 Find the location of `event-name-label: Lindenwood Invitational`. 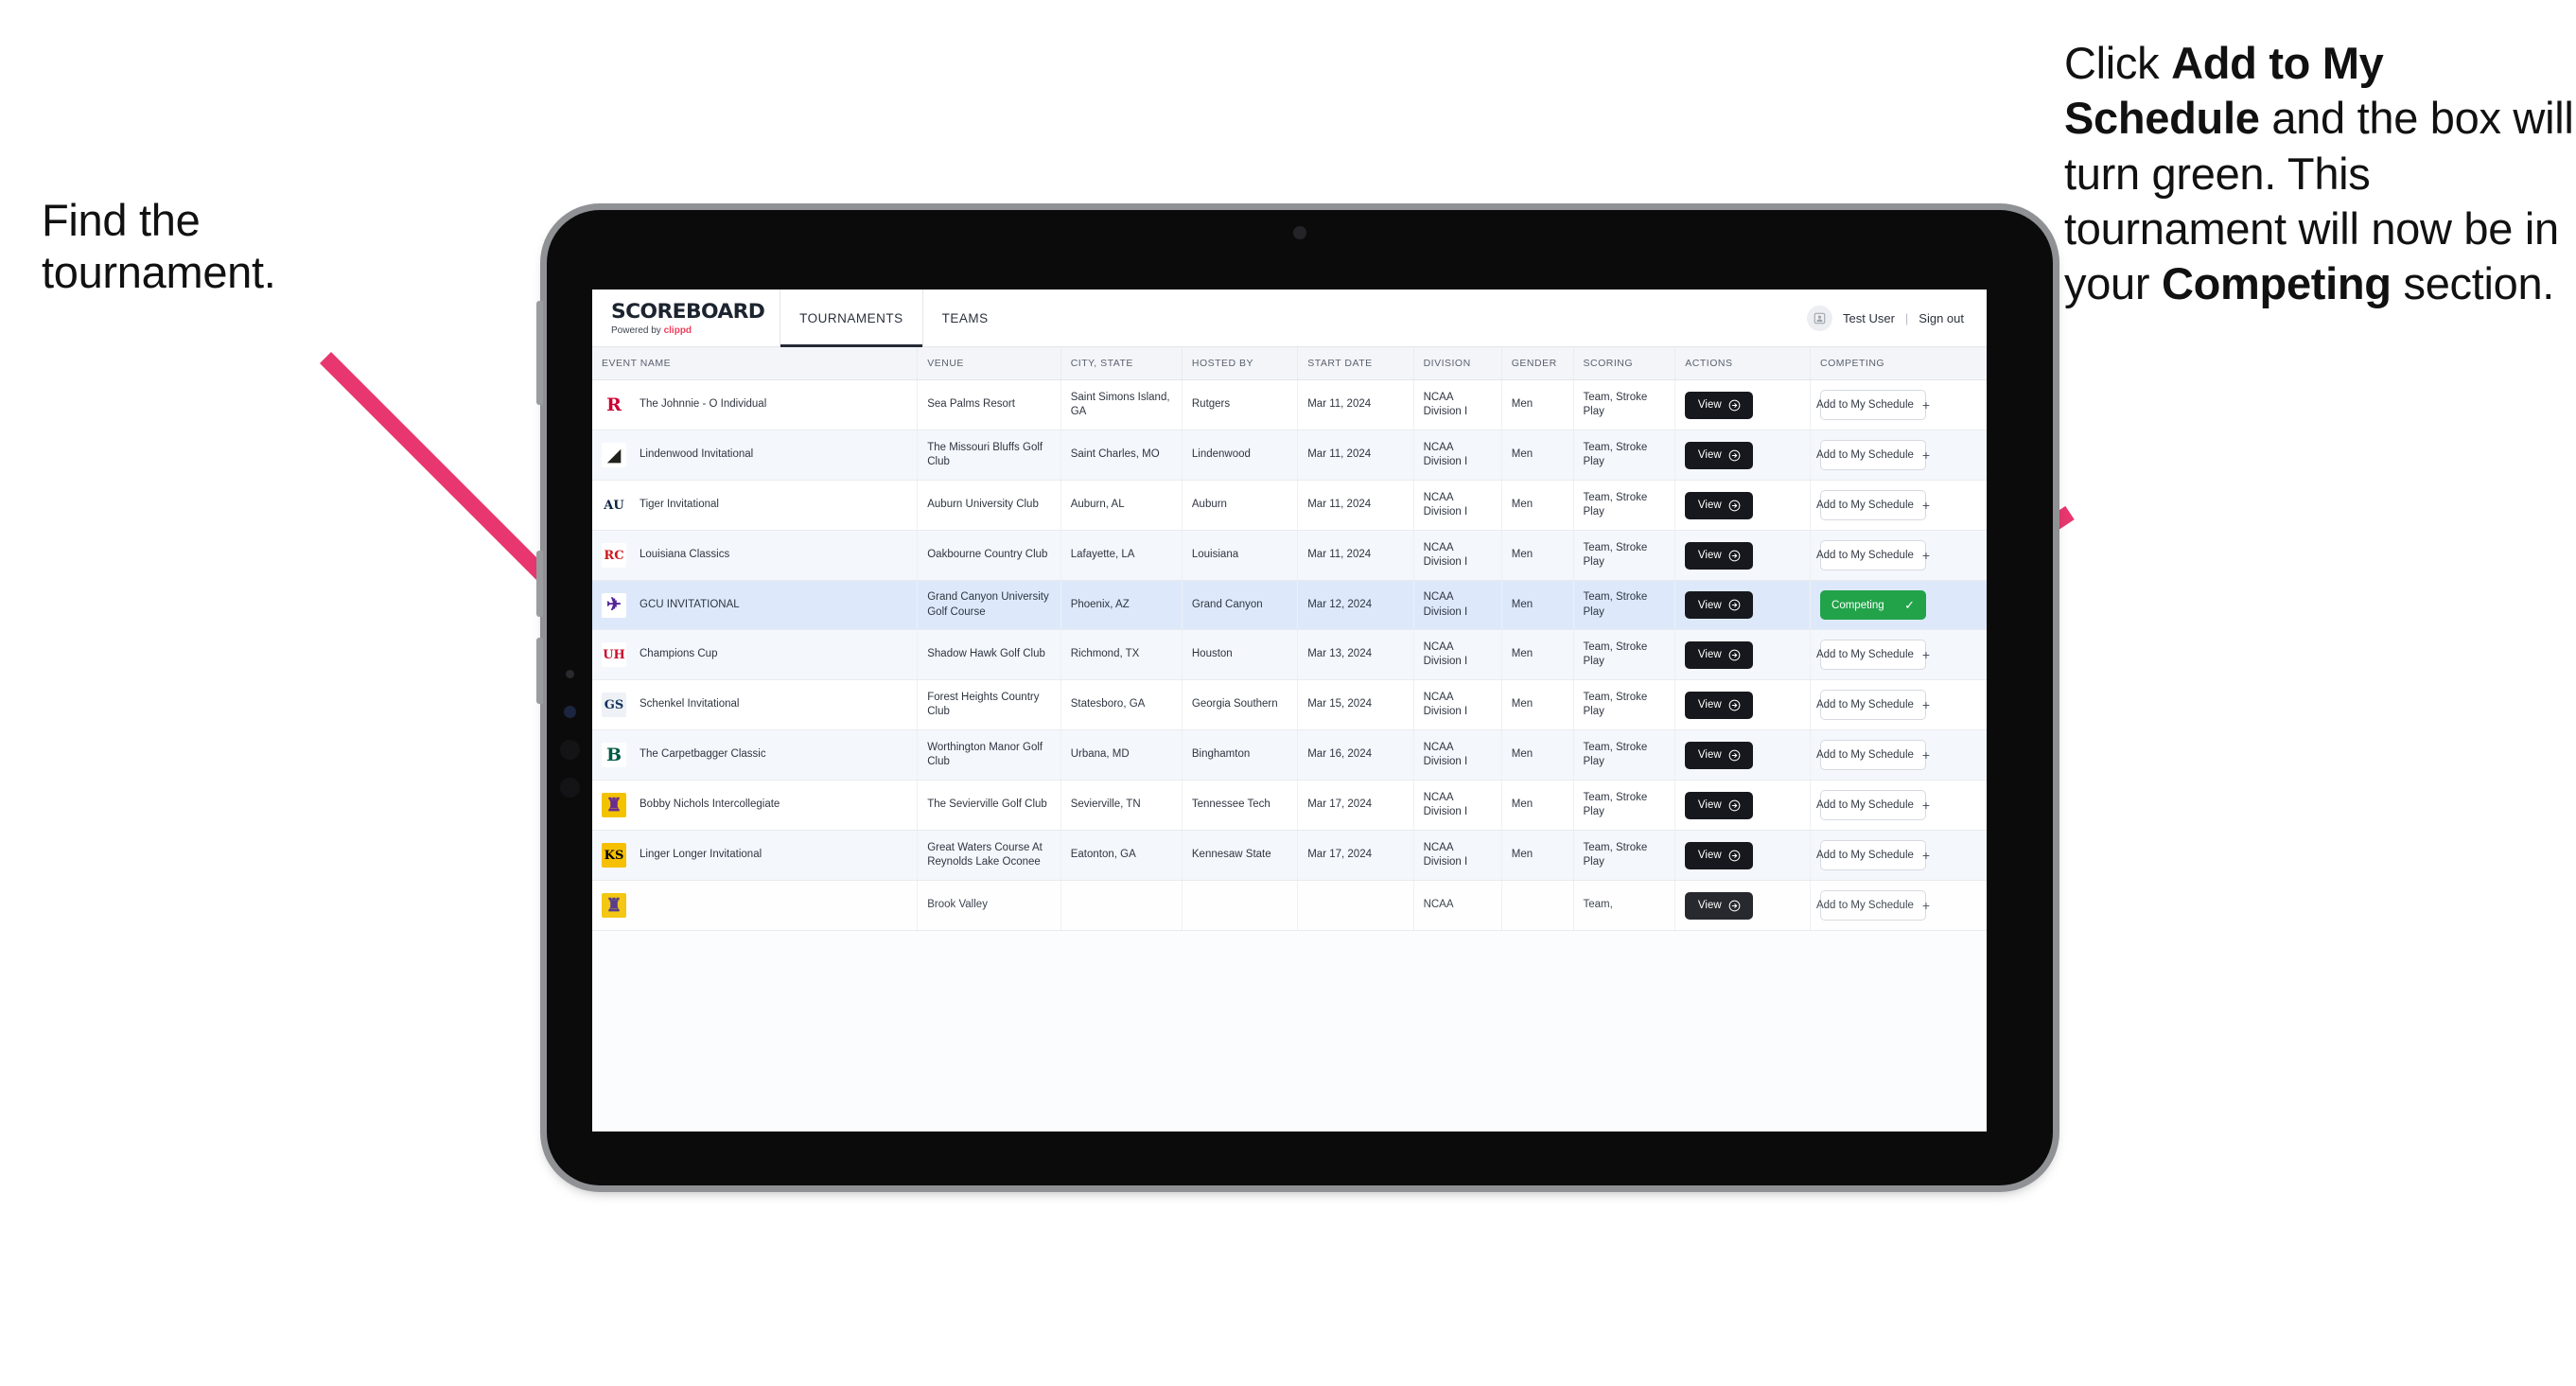

event-name-label: Lindenwood Invitational is located at coordinates (697, 454).